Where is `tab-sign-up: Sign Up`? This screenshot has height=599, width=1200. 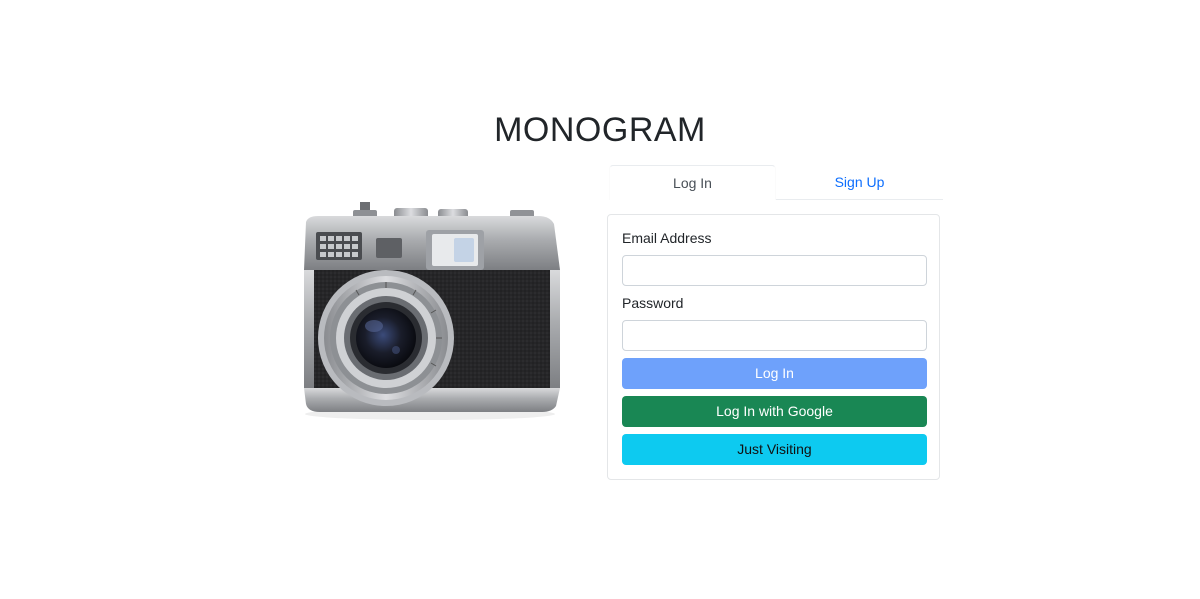
tab-sign-up: Sign Up is located at coordinates (859, 182).